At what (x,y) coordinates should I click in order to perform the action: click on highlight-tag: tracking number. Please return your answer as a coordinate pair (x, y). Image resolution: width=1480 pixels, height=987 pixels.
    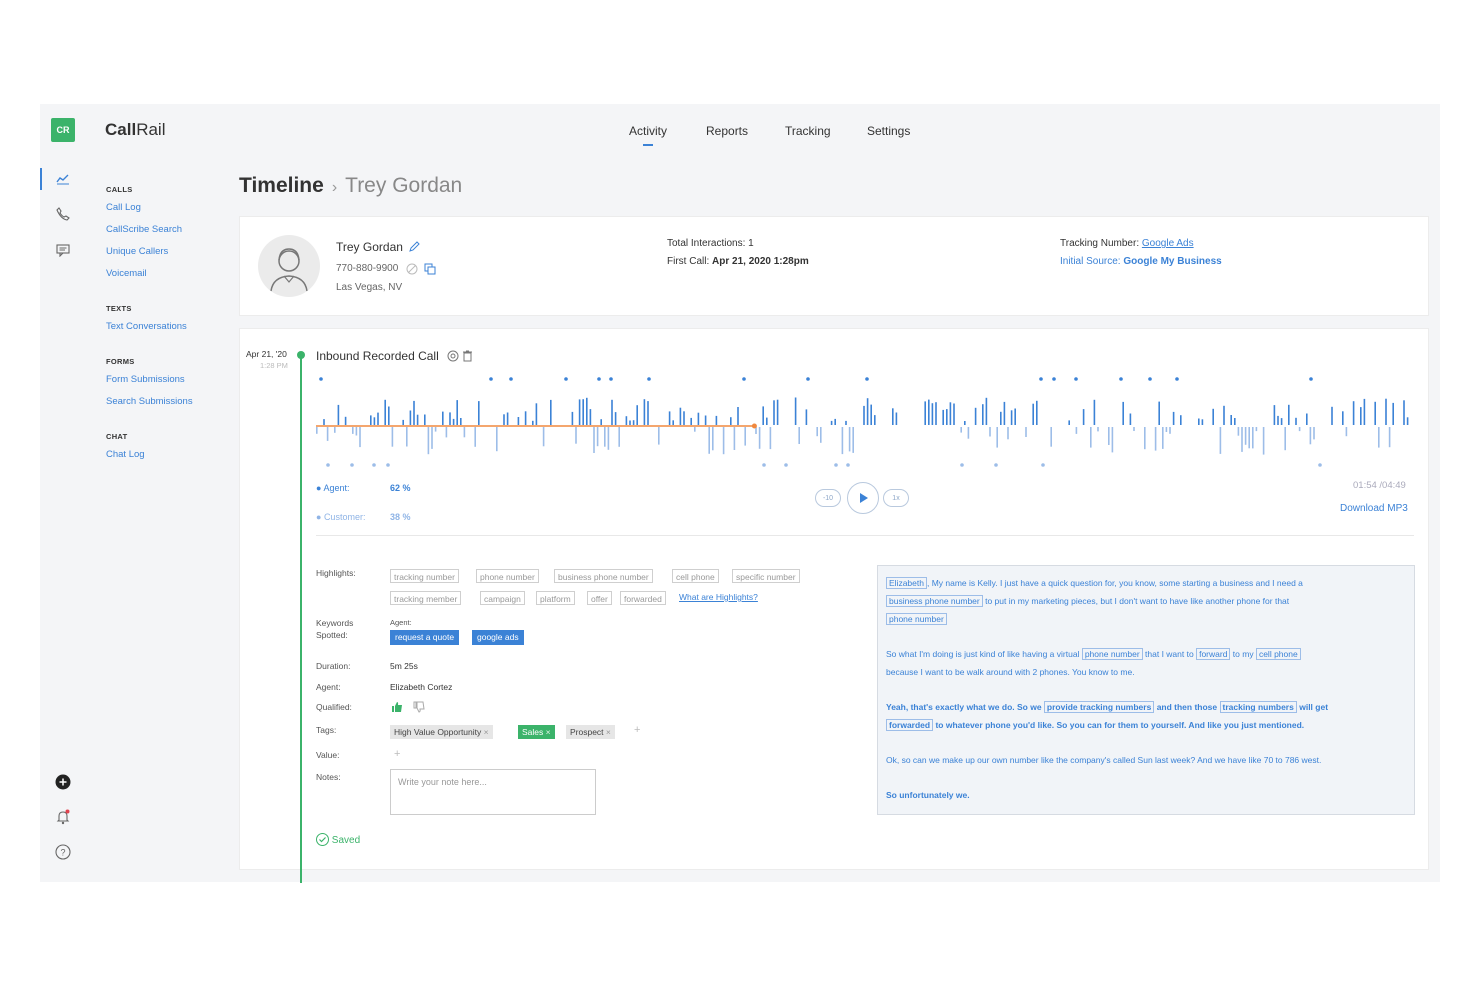
    Looking at the image, I should click on (424, 576).